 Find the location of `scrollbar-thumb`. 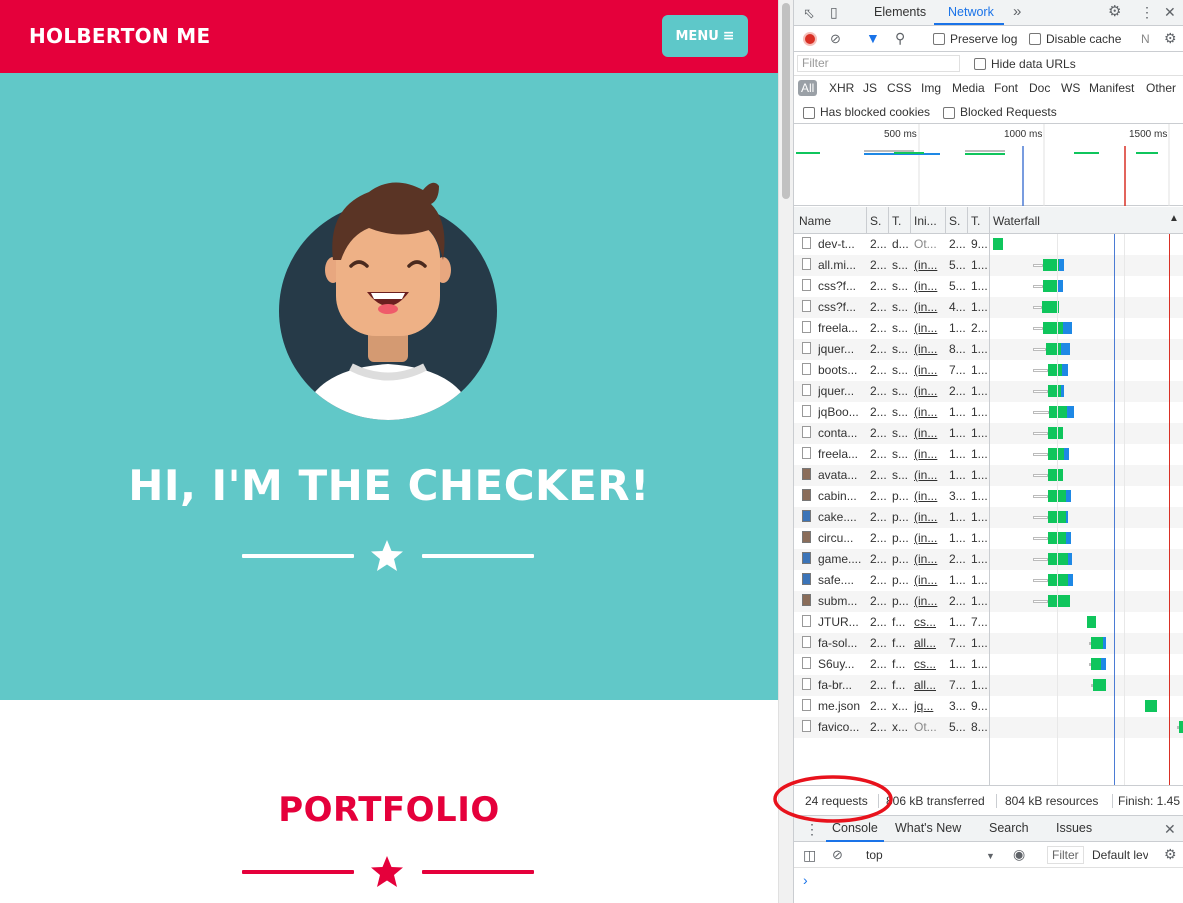

scrollbar-thumb is located at coordinates (786, 101).